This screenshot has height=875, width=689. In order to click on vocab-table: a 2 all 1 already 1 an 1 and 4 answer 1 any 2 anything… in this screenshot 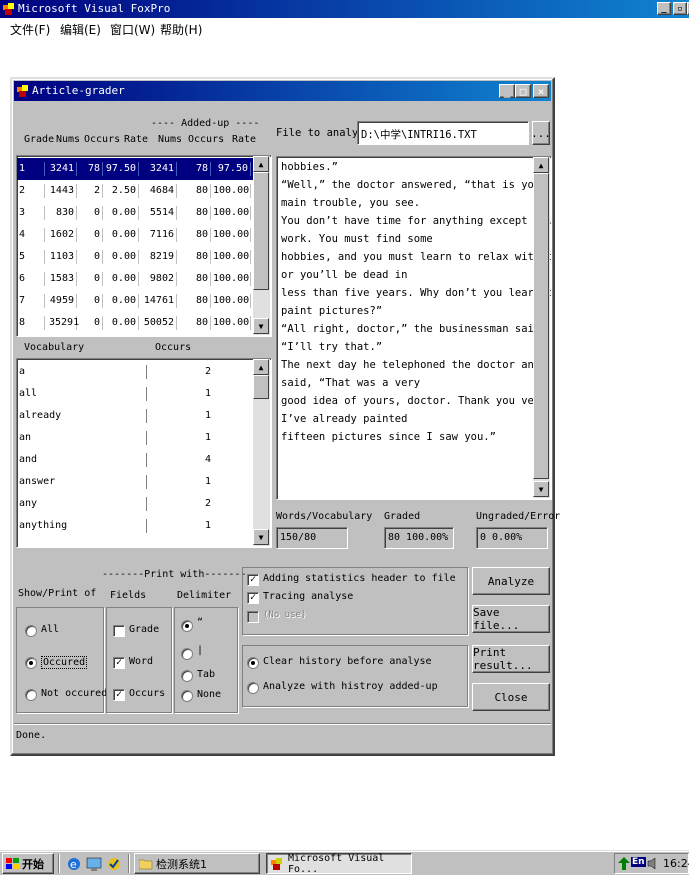, I will do `click(144, 453)`.